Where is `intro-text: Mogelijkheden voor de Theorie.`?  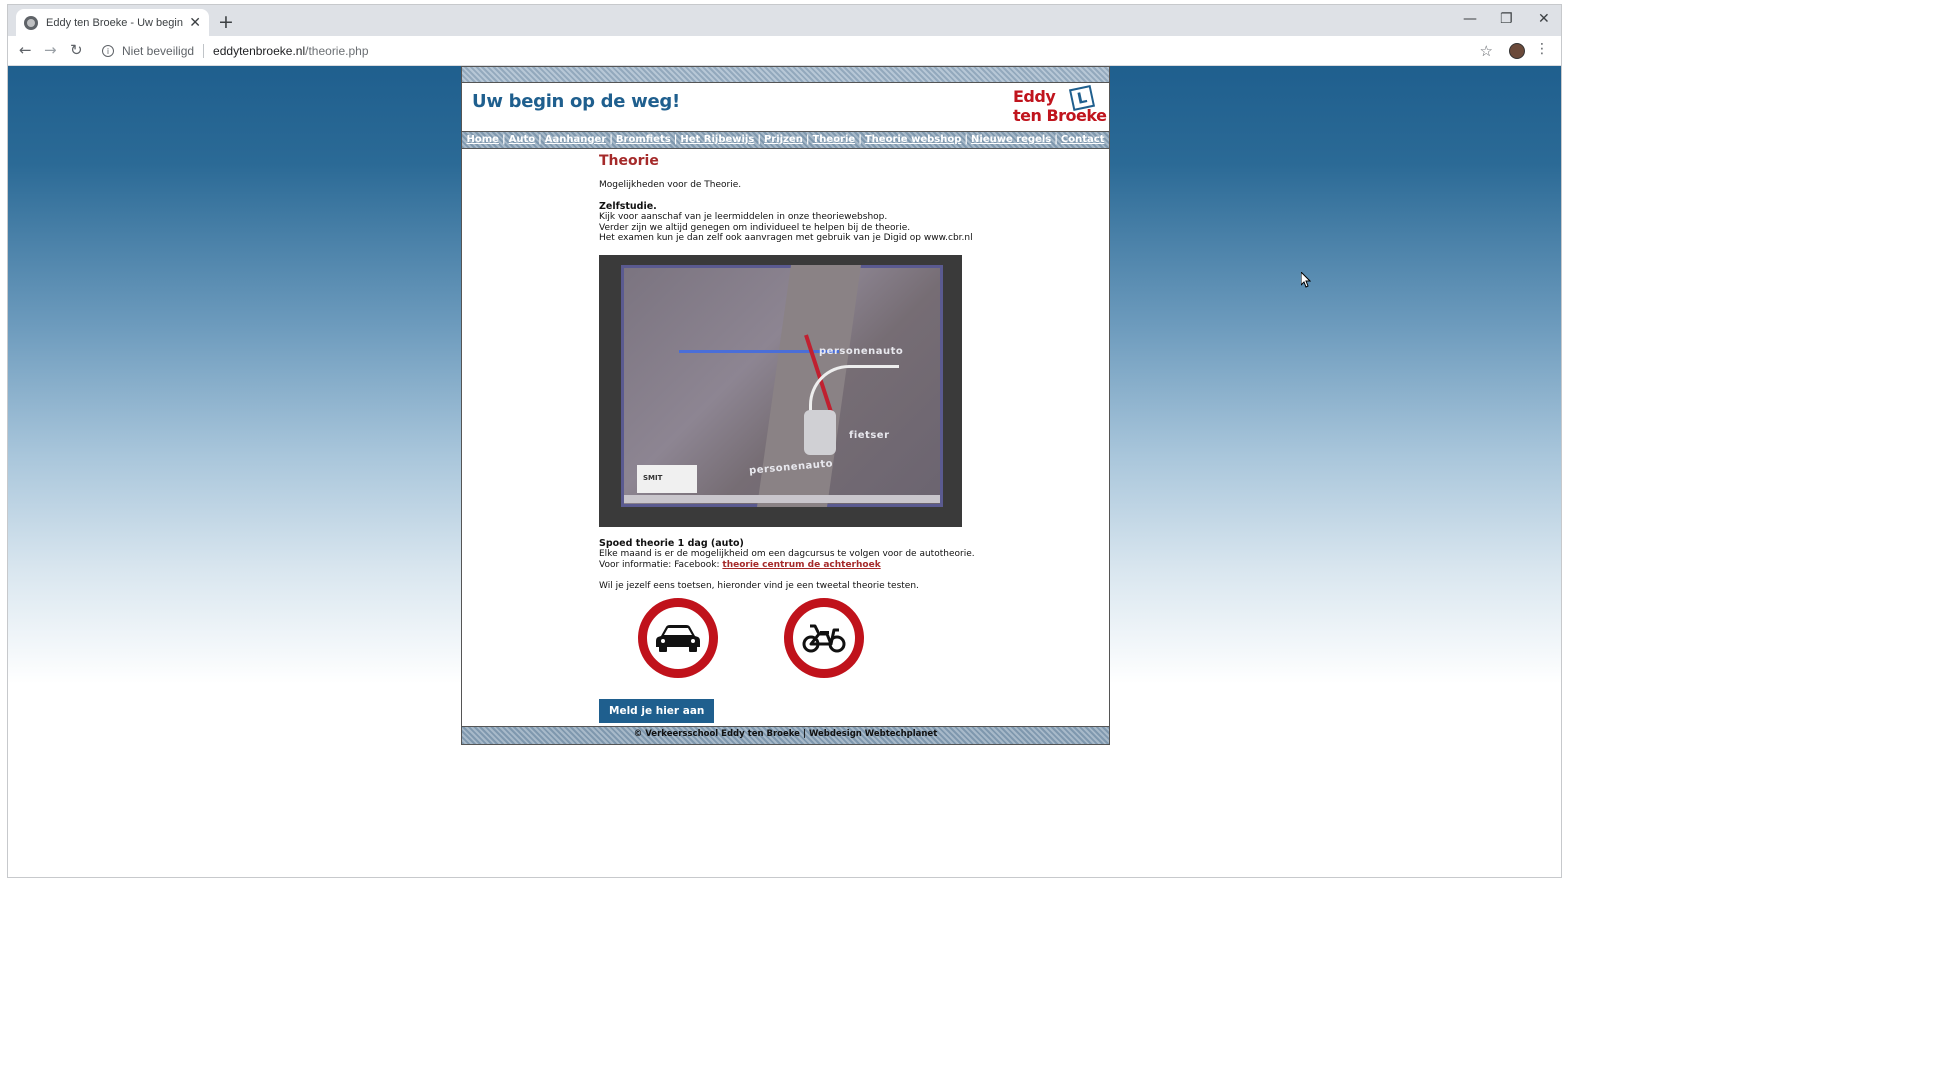
intro-text: Mogelijkheden voor de Theorie. is located at coordinates (670, 185).